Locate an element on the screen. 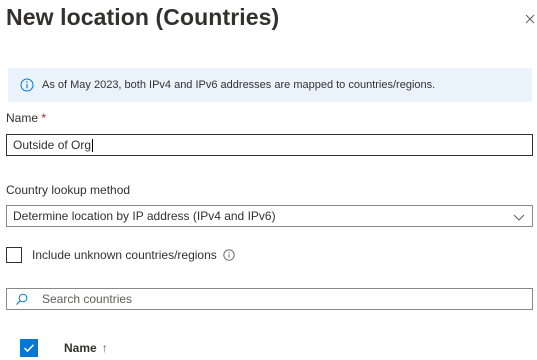 Image resolution: width=537 pixels, height=360 pixels. name-field: Outside of Org is located at coordinates (269, 145).